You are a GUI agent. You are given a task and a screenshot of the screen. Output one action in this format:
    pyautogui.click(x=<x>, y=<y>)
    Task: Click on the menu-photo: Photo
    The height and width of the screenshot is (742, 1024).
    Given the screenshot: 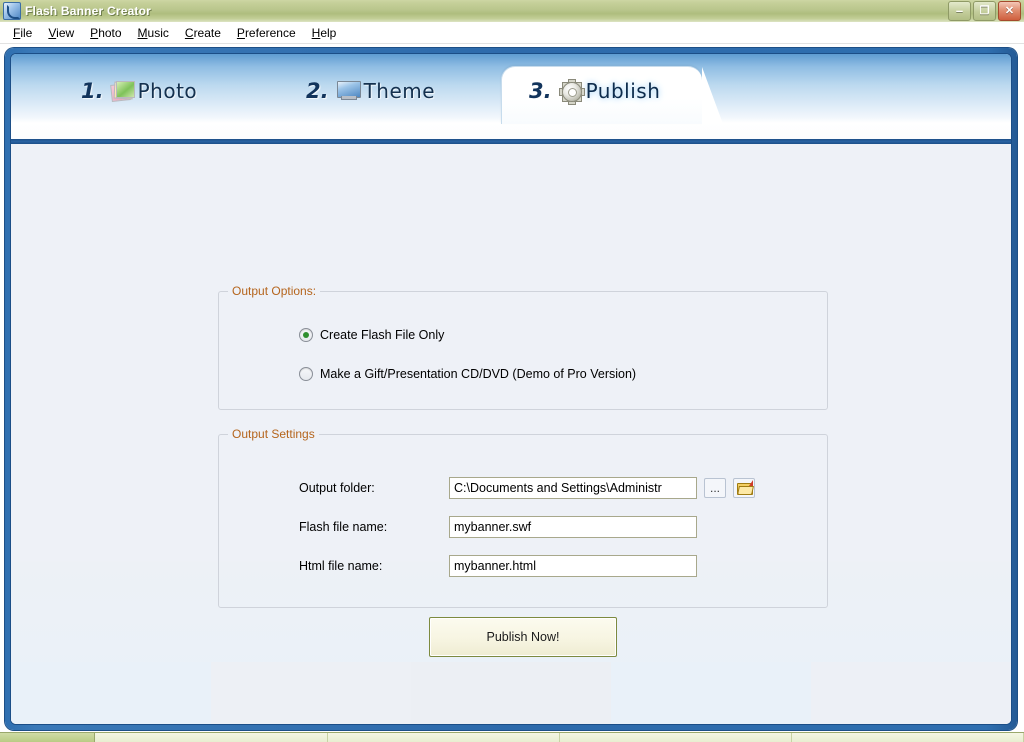 What is the action you would take?
    pyautogui.click(x=105, y=33)
    